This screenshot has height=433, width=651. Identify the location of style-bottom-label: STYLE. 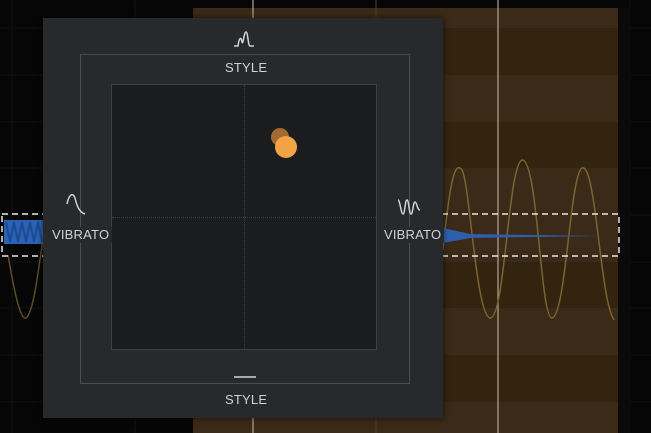
(246, 400).